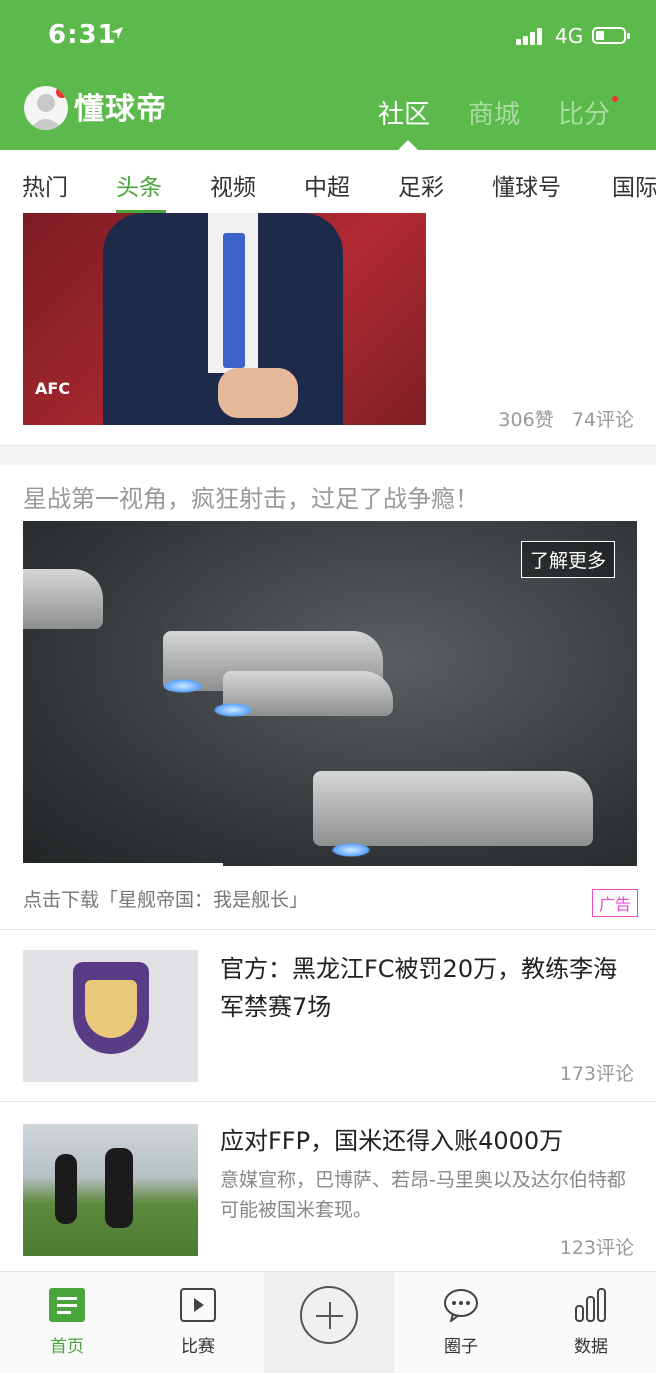 This screenshot has height=1373, width=656. I want to click on tab-hot: 热门, so click(45, 185).